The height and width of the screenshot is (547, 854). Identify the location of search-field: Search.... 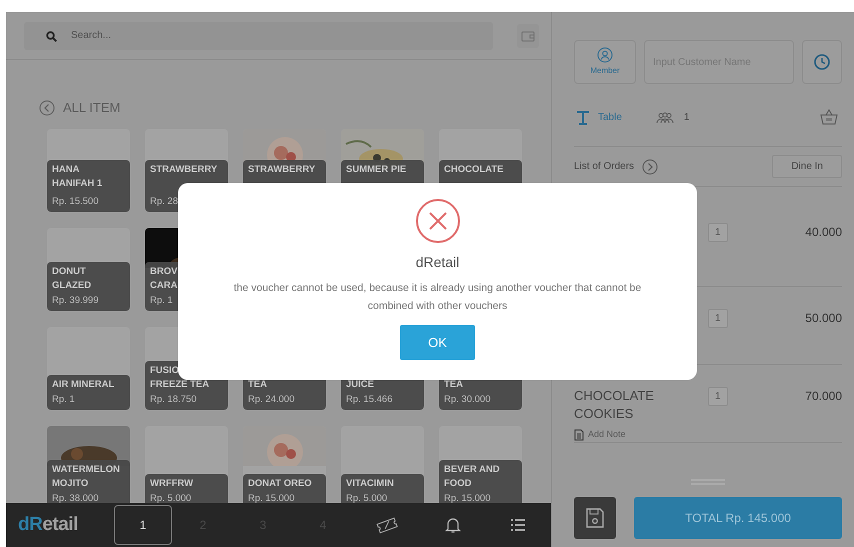
(258, 36).